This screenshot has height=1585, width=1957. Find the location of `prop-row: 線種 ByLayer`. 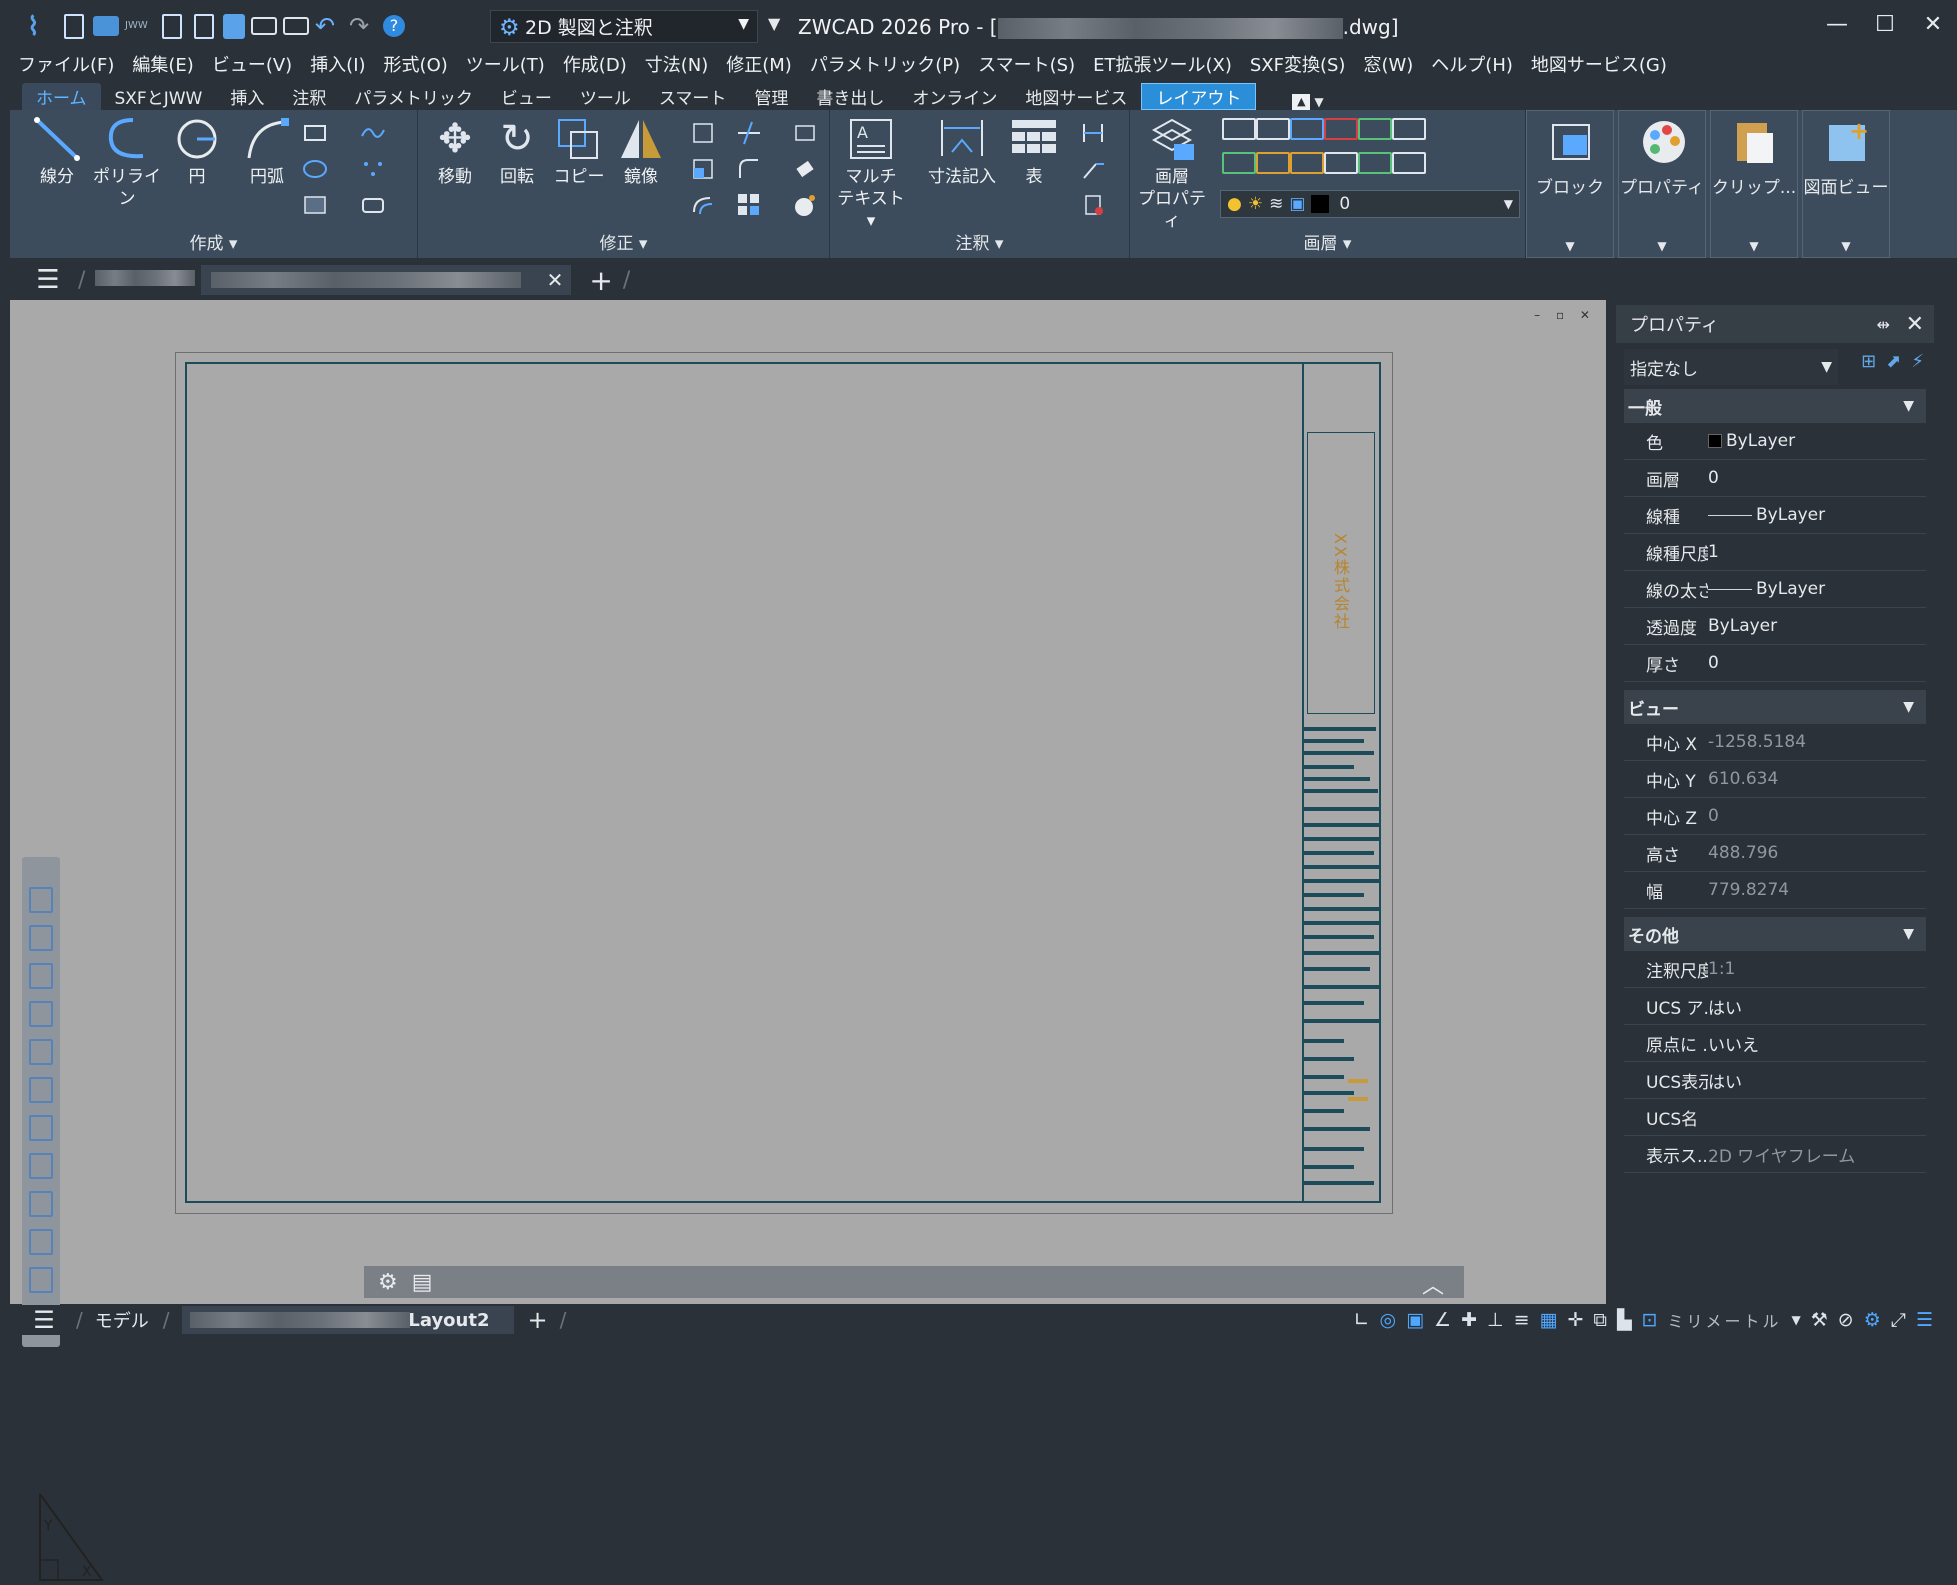

prop-row: 線種 ByLayer is located at coordinates (1775, 515).